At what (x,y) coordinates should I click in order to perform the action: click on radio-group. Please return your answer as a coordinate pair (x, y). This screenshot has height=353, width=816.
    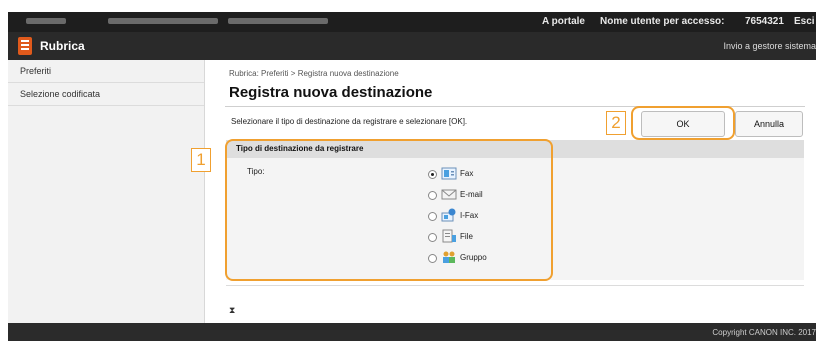
    Looking at the image, I should click on (432, 258).